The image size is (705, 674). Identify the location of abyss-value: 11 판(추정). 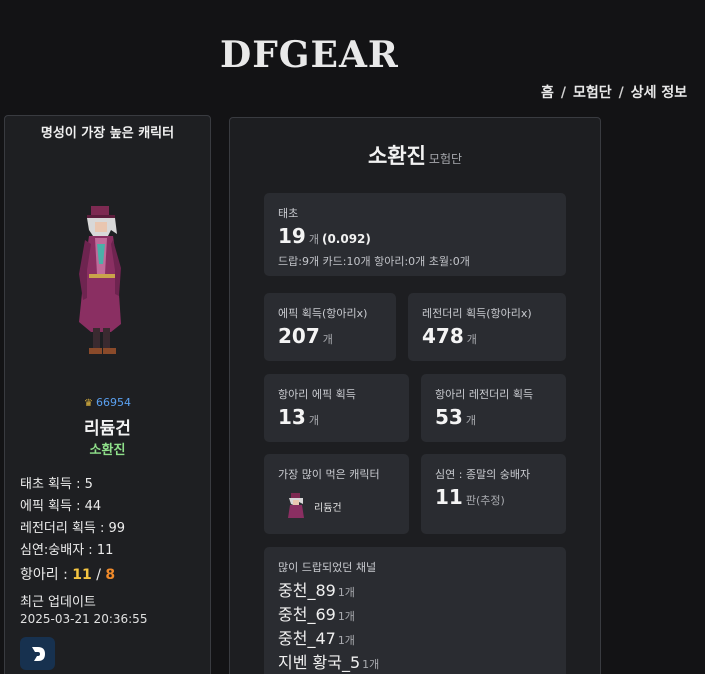
(470, 497).